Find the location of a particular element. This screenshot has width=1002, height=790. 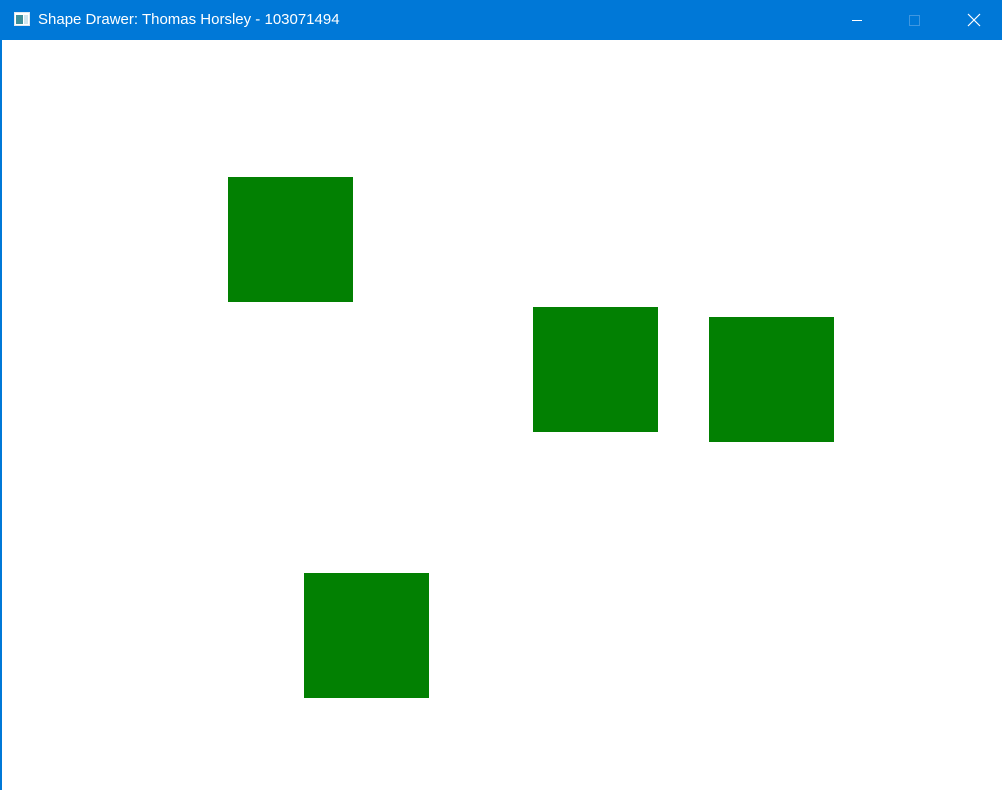

app-window-icon is located at coordinates (22, 19).